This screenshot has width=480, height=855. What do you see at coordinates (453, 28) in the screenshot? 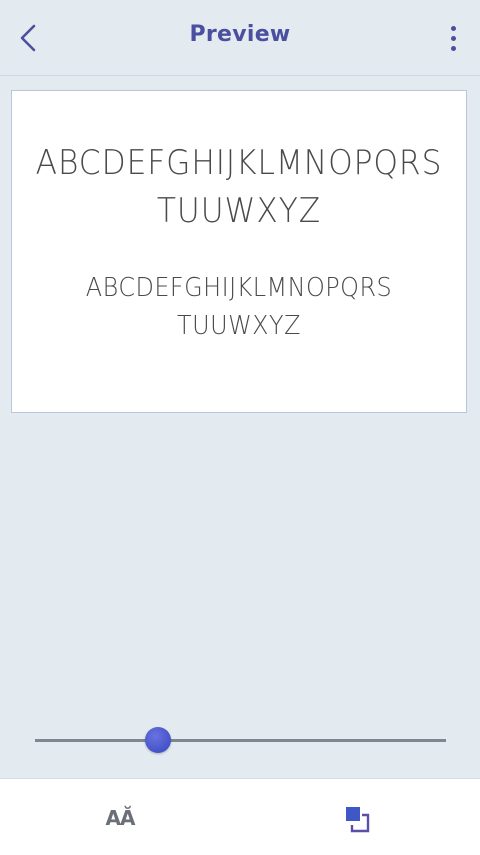
I see `more-vertical-icon` at bounding box center [453, 28].